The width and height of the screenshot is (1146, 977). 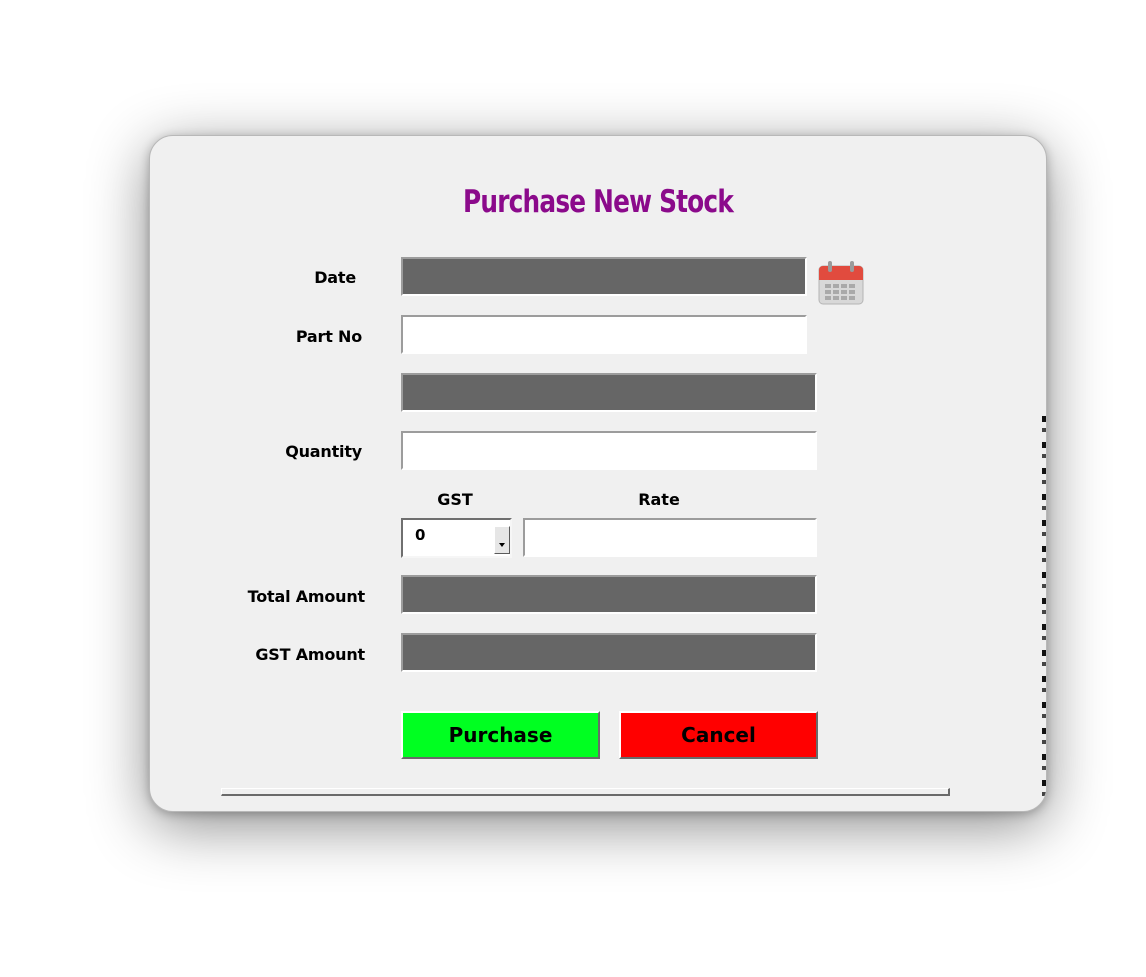 I want to click on part-no-input, so click(x=604, y=334).